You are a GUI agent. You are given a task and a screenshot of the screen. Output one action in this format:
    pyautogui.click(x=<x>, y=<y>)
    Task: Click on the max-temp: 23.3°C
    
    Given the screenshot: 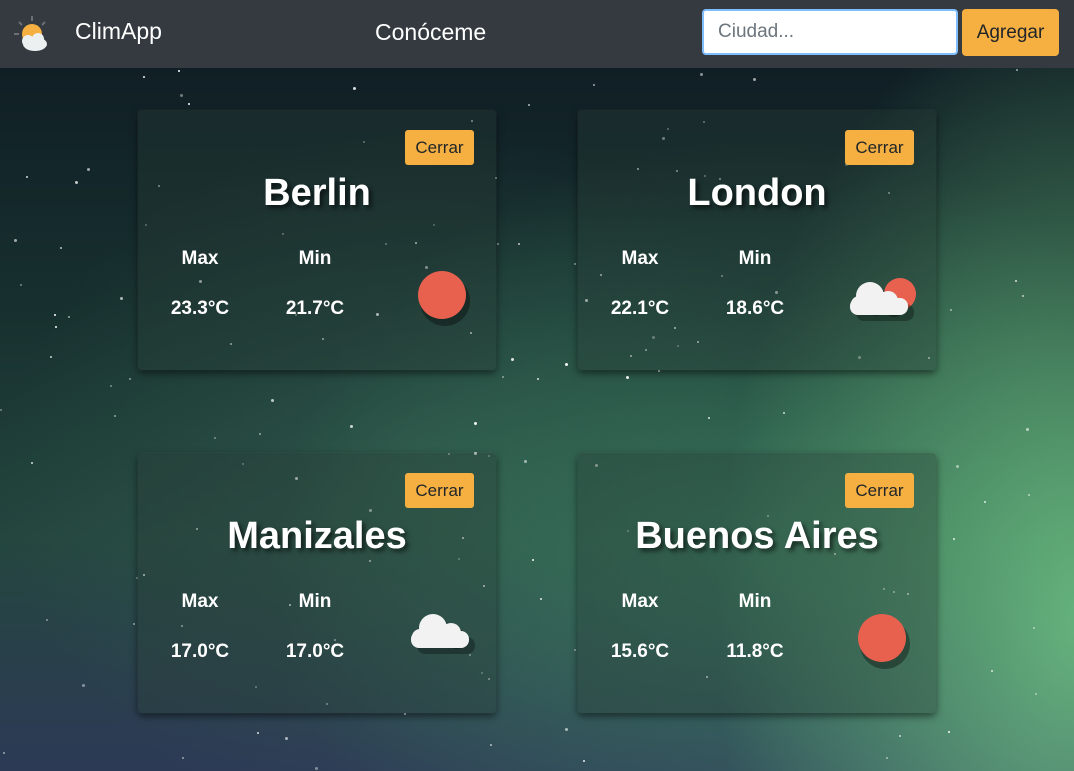 What is the action you would take?
    pyautogui.click(x=200, y=308)
    